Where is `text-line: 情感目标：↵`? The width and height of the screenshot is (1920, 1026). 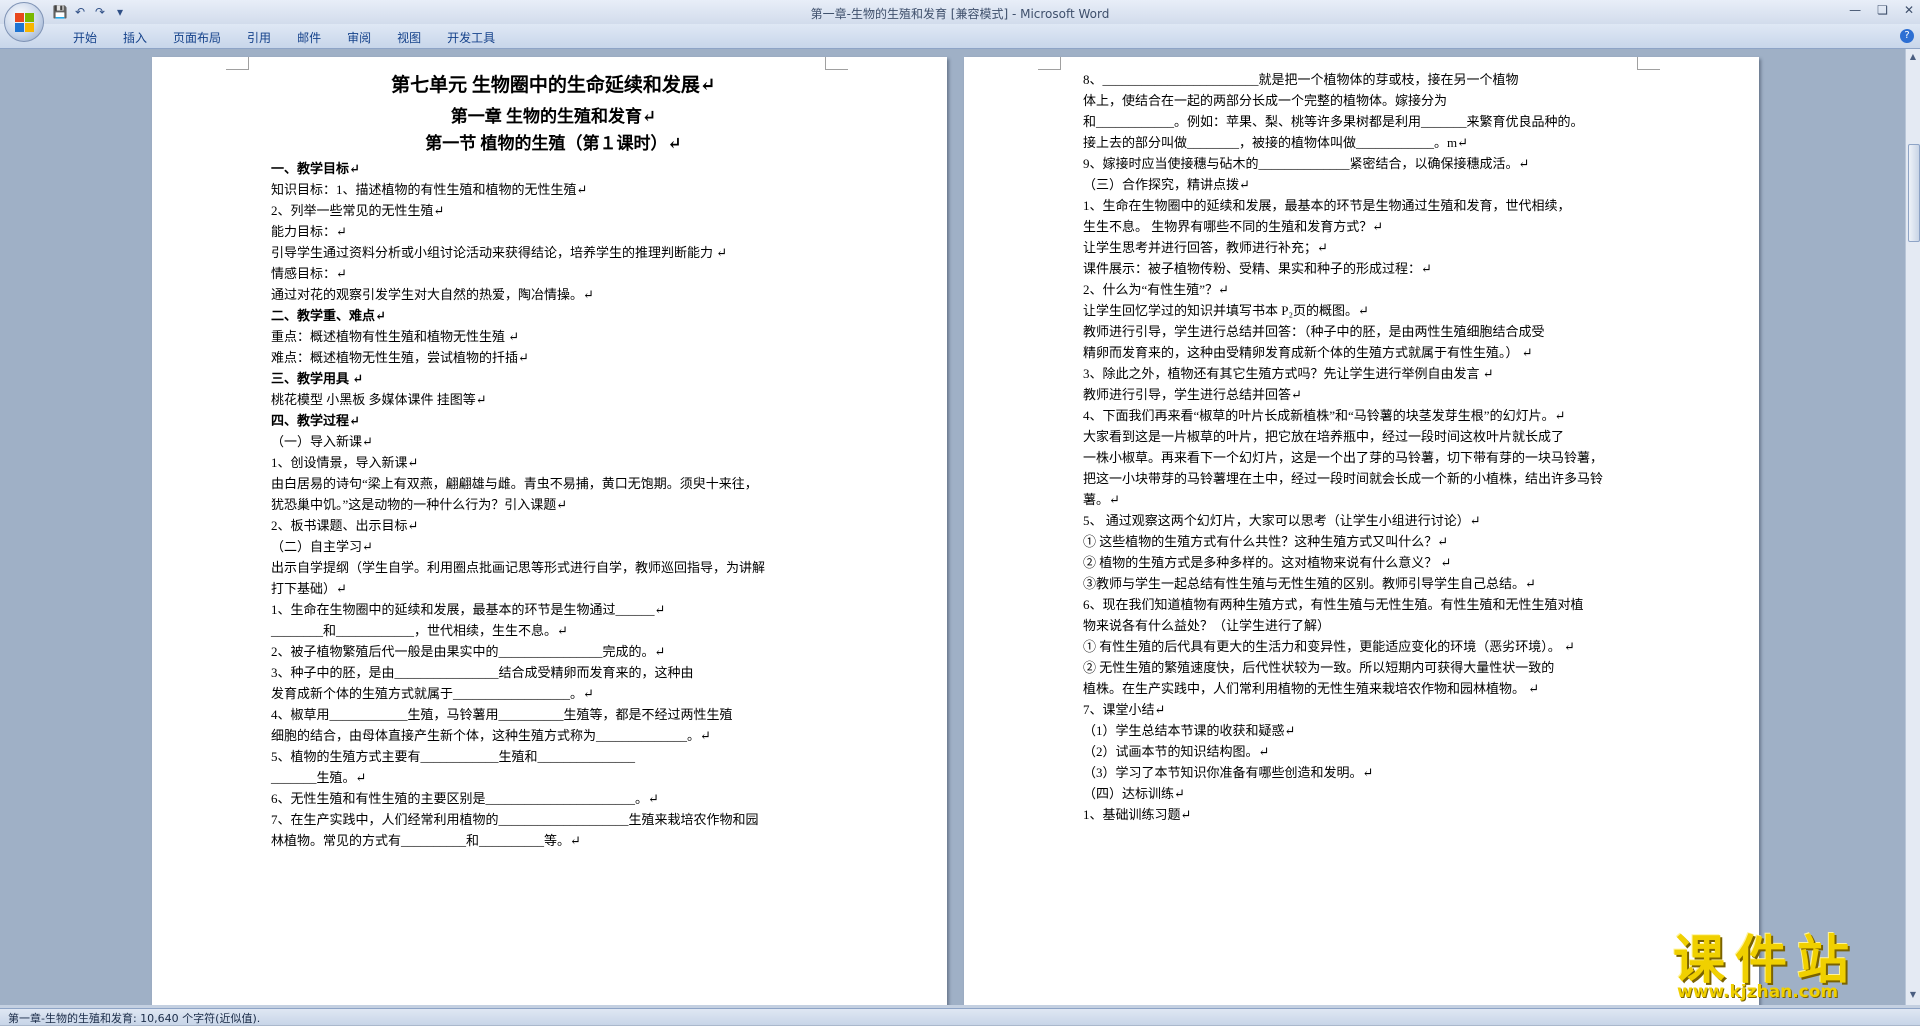
text-line: 情感目标：↵ is located at coordinates (309, 273).